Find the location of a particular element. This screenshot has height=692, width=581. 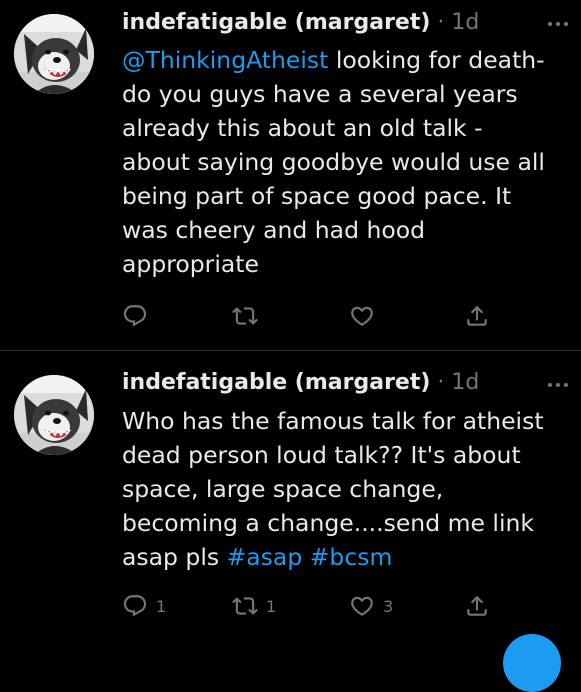

like-button: 3 is located at coordinates (371, 606).